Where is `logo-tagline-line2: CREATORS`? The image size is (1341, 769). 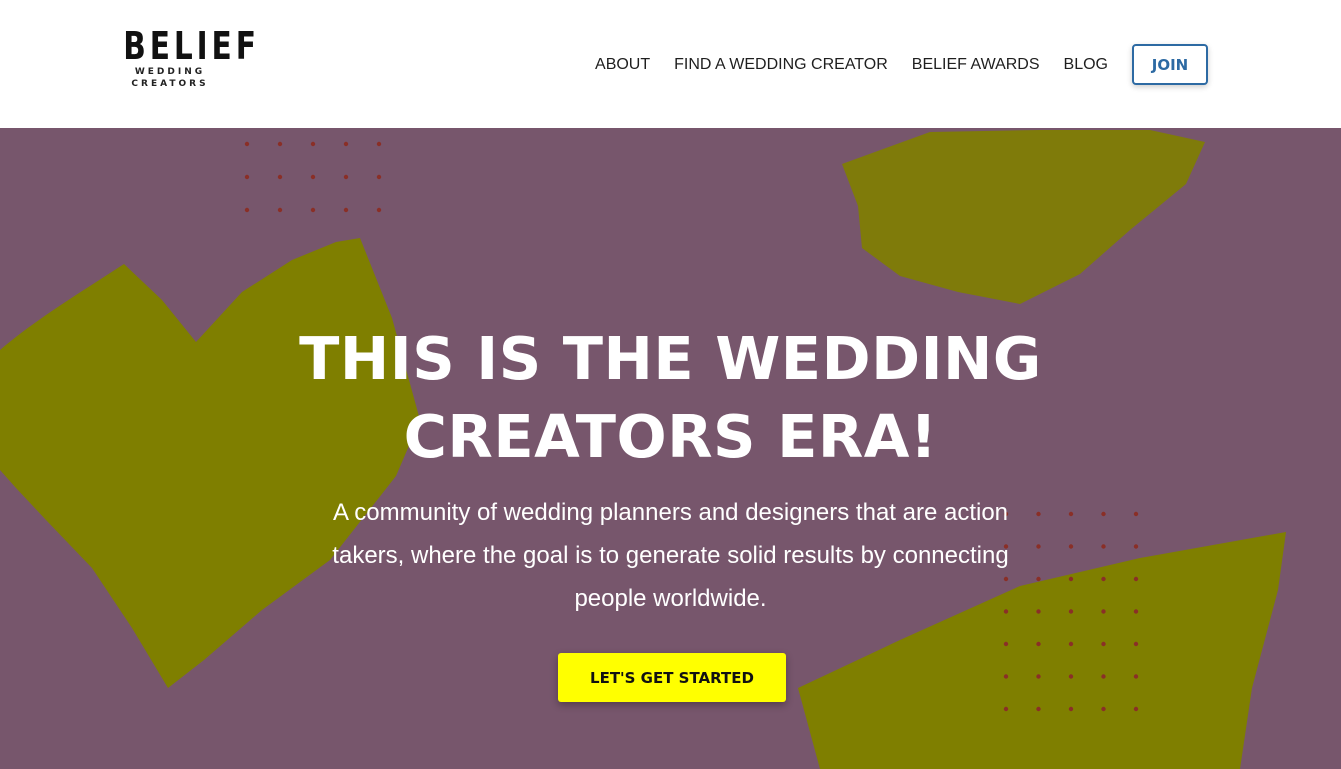 logo-tagline-line2: CREATORS is located at coordinates (170, 84).